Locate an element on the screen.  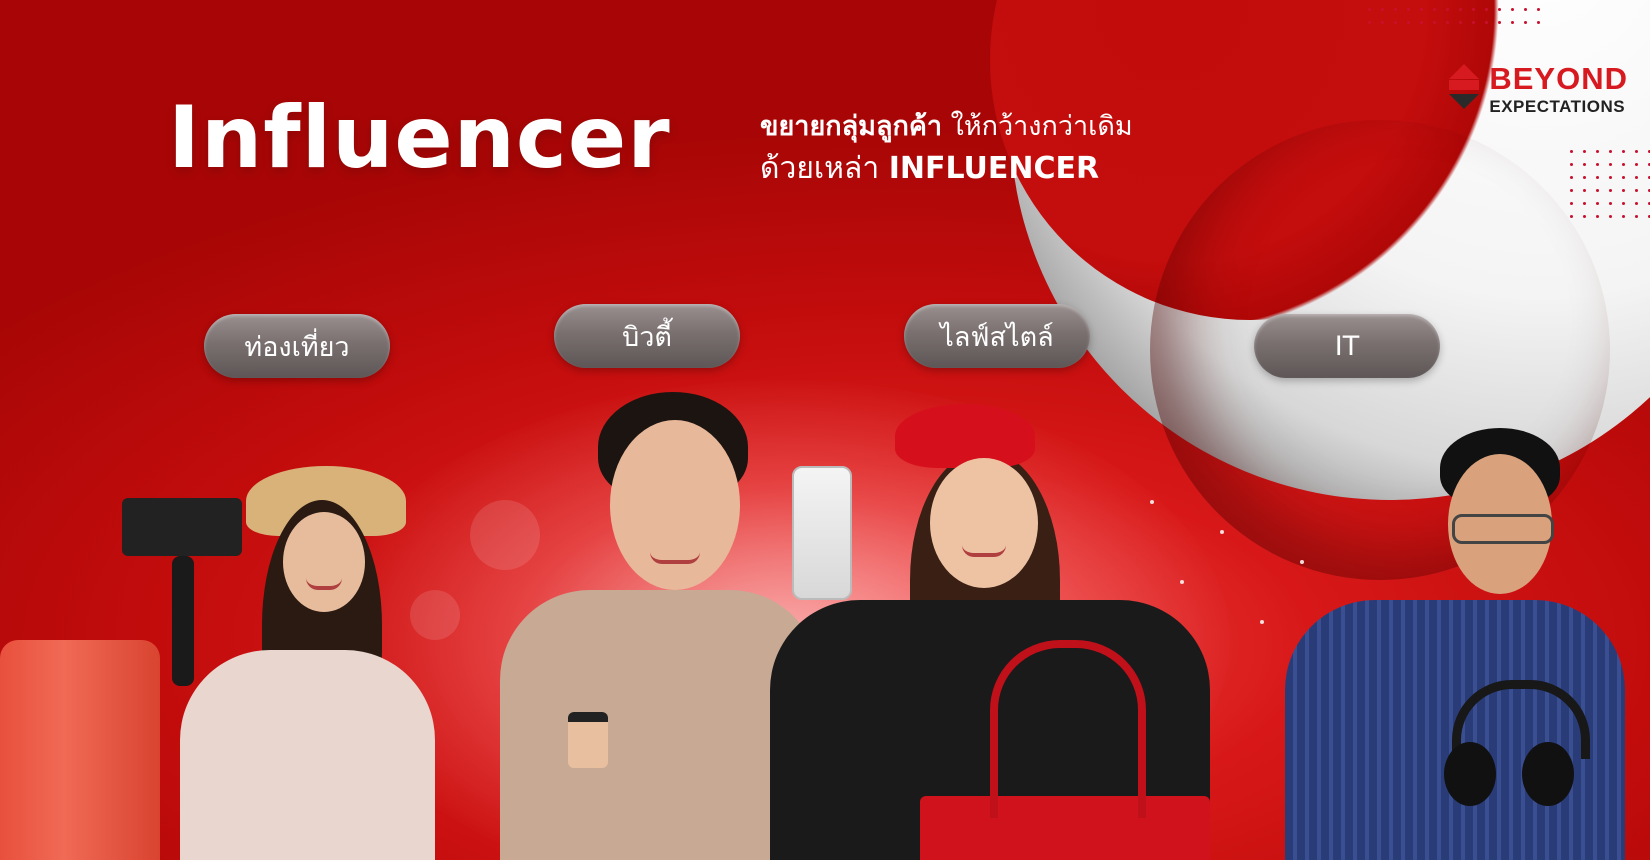
logo-line-2: EXPECTATIONS is located at coordinates (1557, 106).